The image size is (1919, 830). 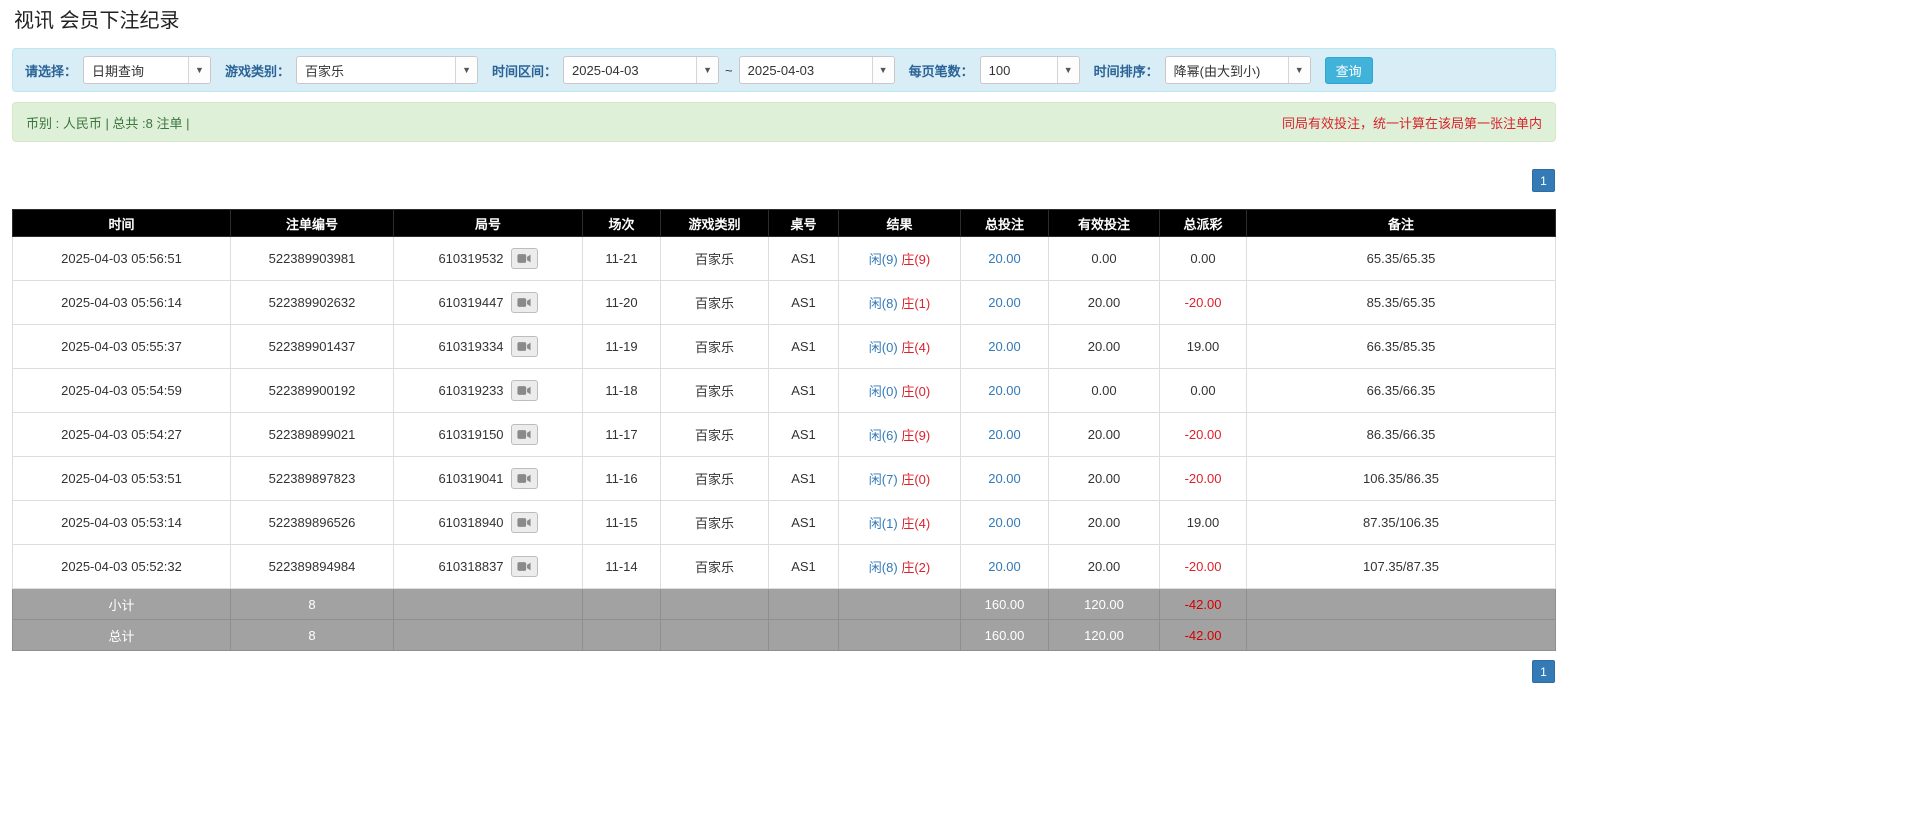 What do you see at coordinates (621, 302) in the screenshot?
I see `cell-session: 11-20` at bounding box center [621, 302].